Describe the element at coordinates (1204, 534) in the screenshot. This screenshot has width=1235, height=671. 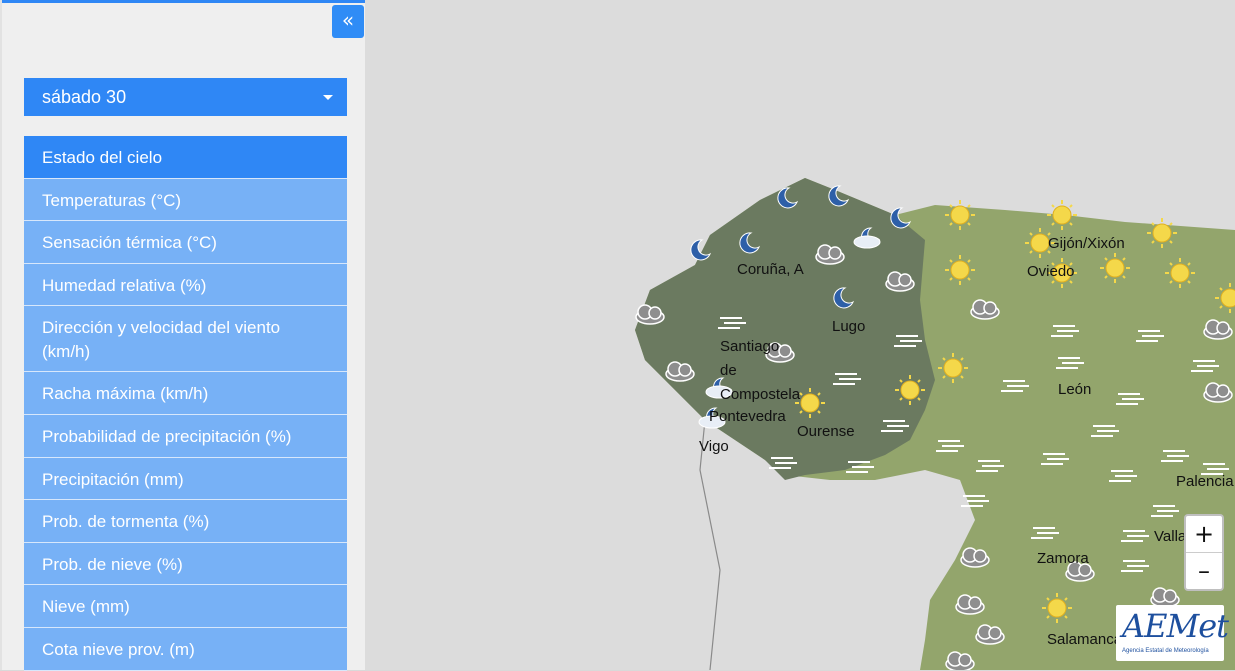
I see `zoom-in-button: +` at that location.